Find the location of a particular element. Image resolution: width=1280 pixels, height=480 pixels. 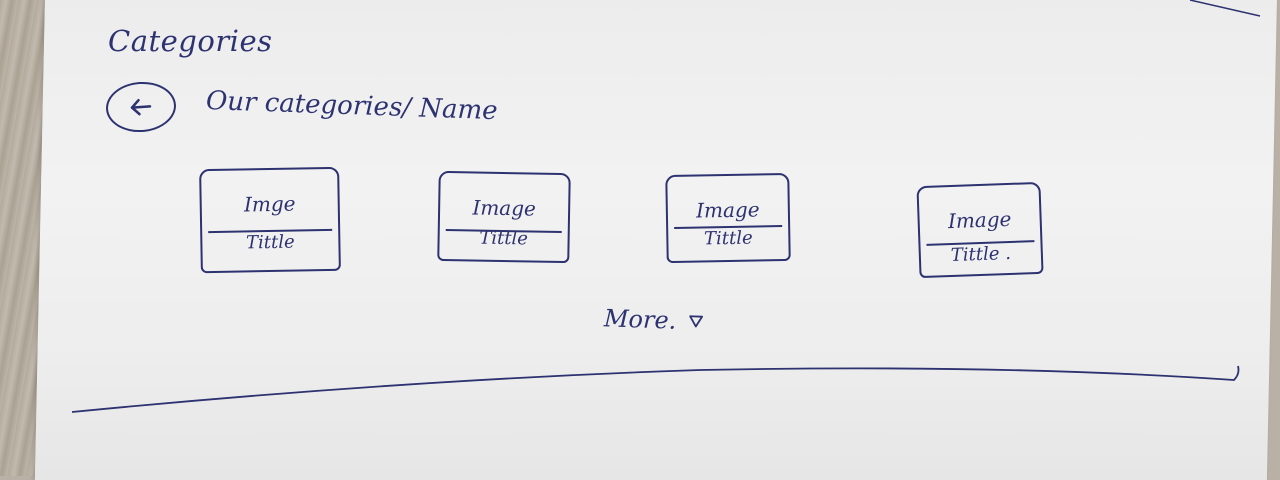

category-card: Imge Tittle is located at coordinates (270, 220).